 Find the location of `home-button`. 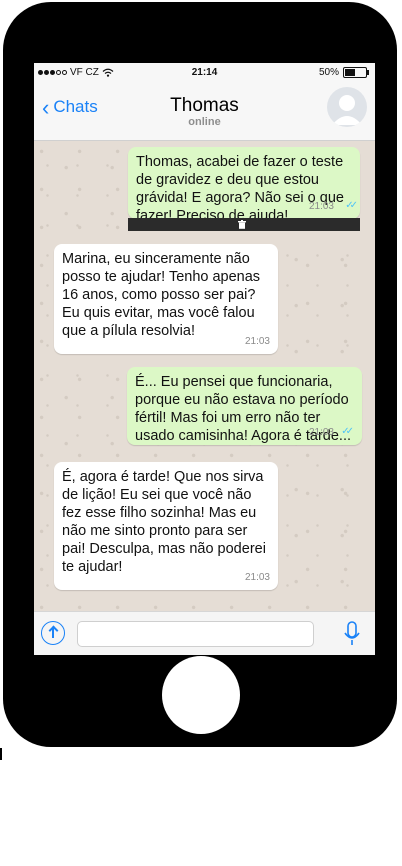

home-button is located at coordinates (201, 695).